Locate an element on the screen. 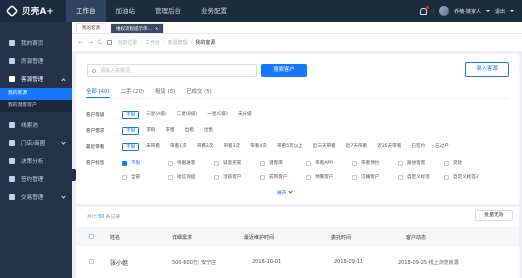 This screenshot has width=522, height=278. expand-filters-button: 展开 is located at coordinates (285, 192).